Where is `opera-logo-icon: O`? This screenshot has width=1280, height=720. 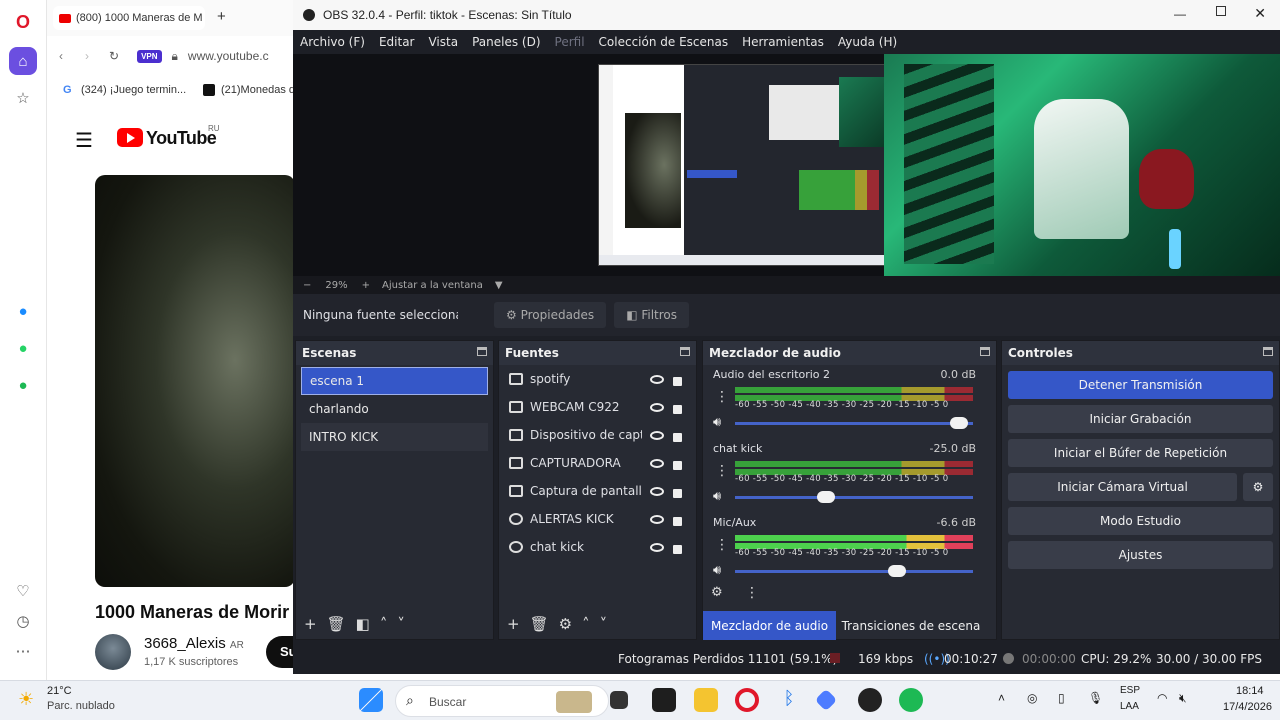
opera-logo-icon: O is located at coordinates (23, 22).